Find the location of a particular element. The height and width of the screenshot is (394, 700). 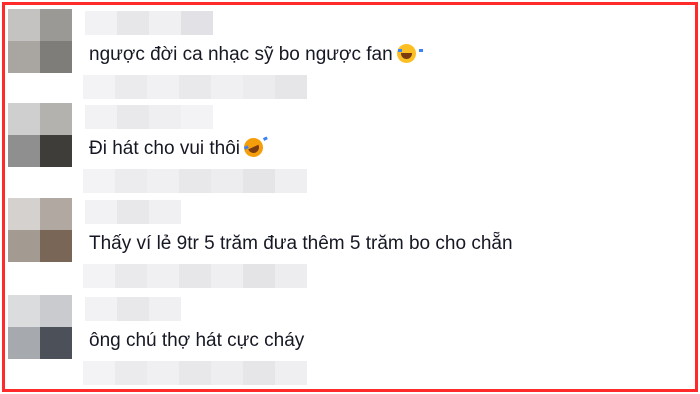

comment-text: ông chú thợ hát cực cháy is located at coordinates (197, 340).